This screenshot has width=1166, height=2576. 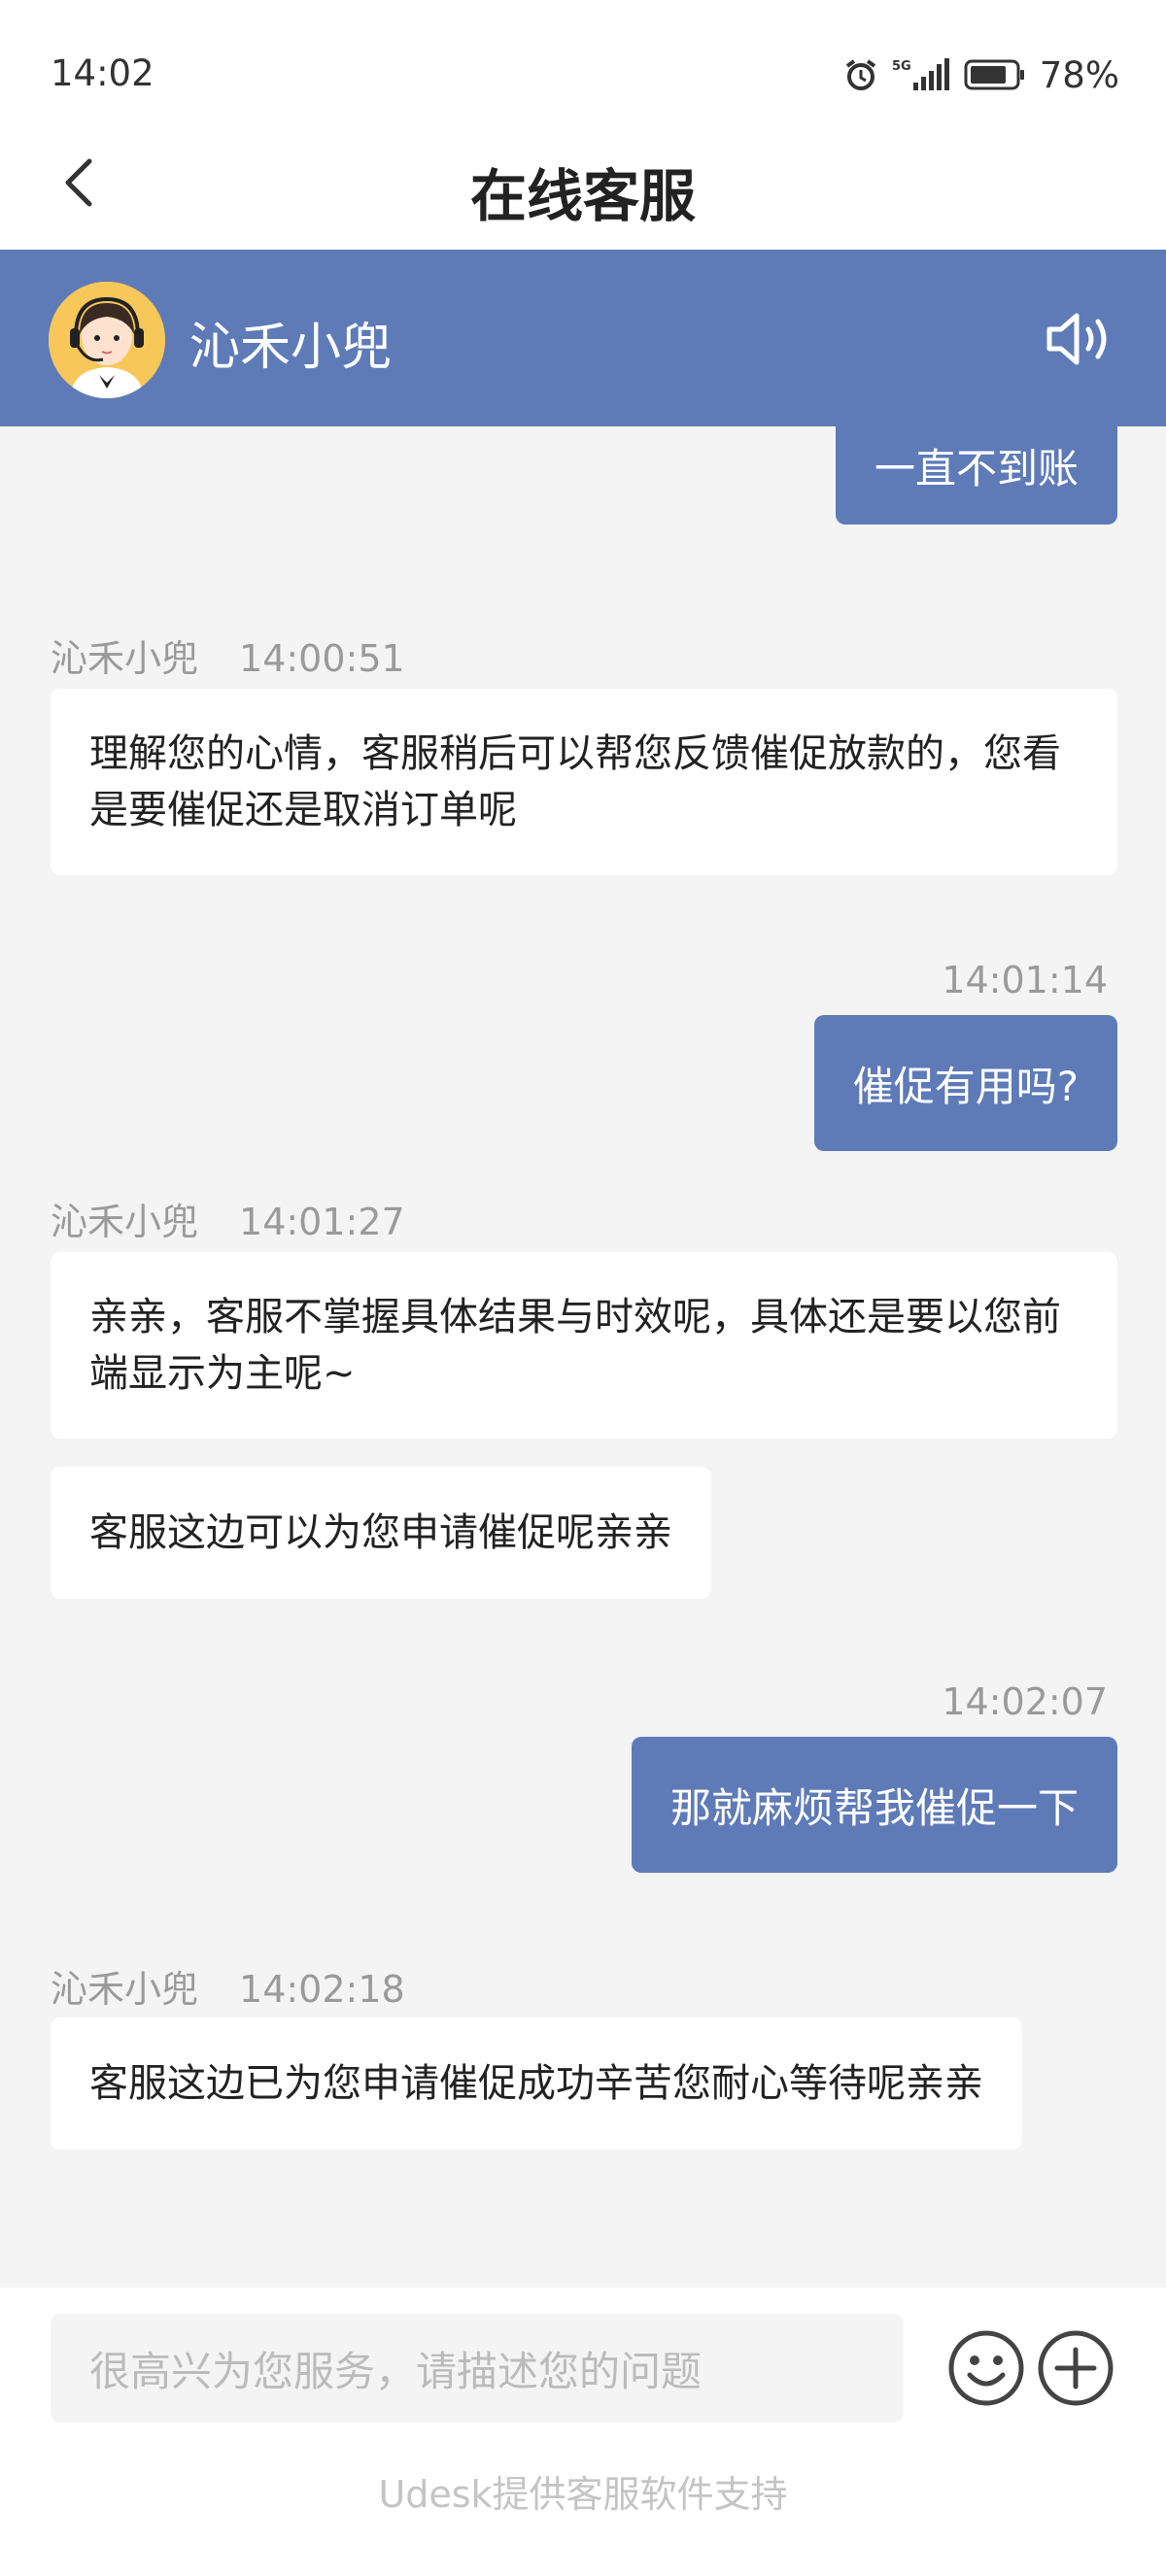 I want to click on battery-percent: 78%, so click(x=1079, y=74).